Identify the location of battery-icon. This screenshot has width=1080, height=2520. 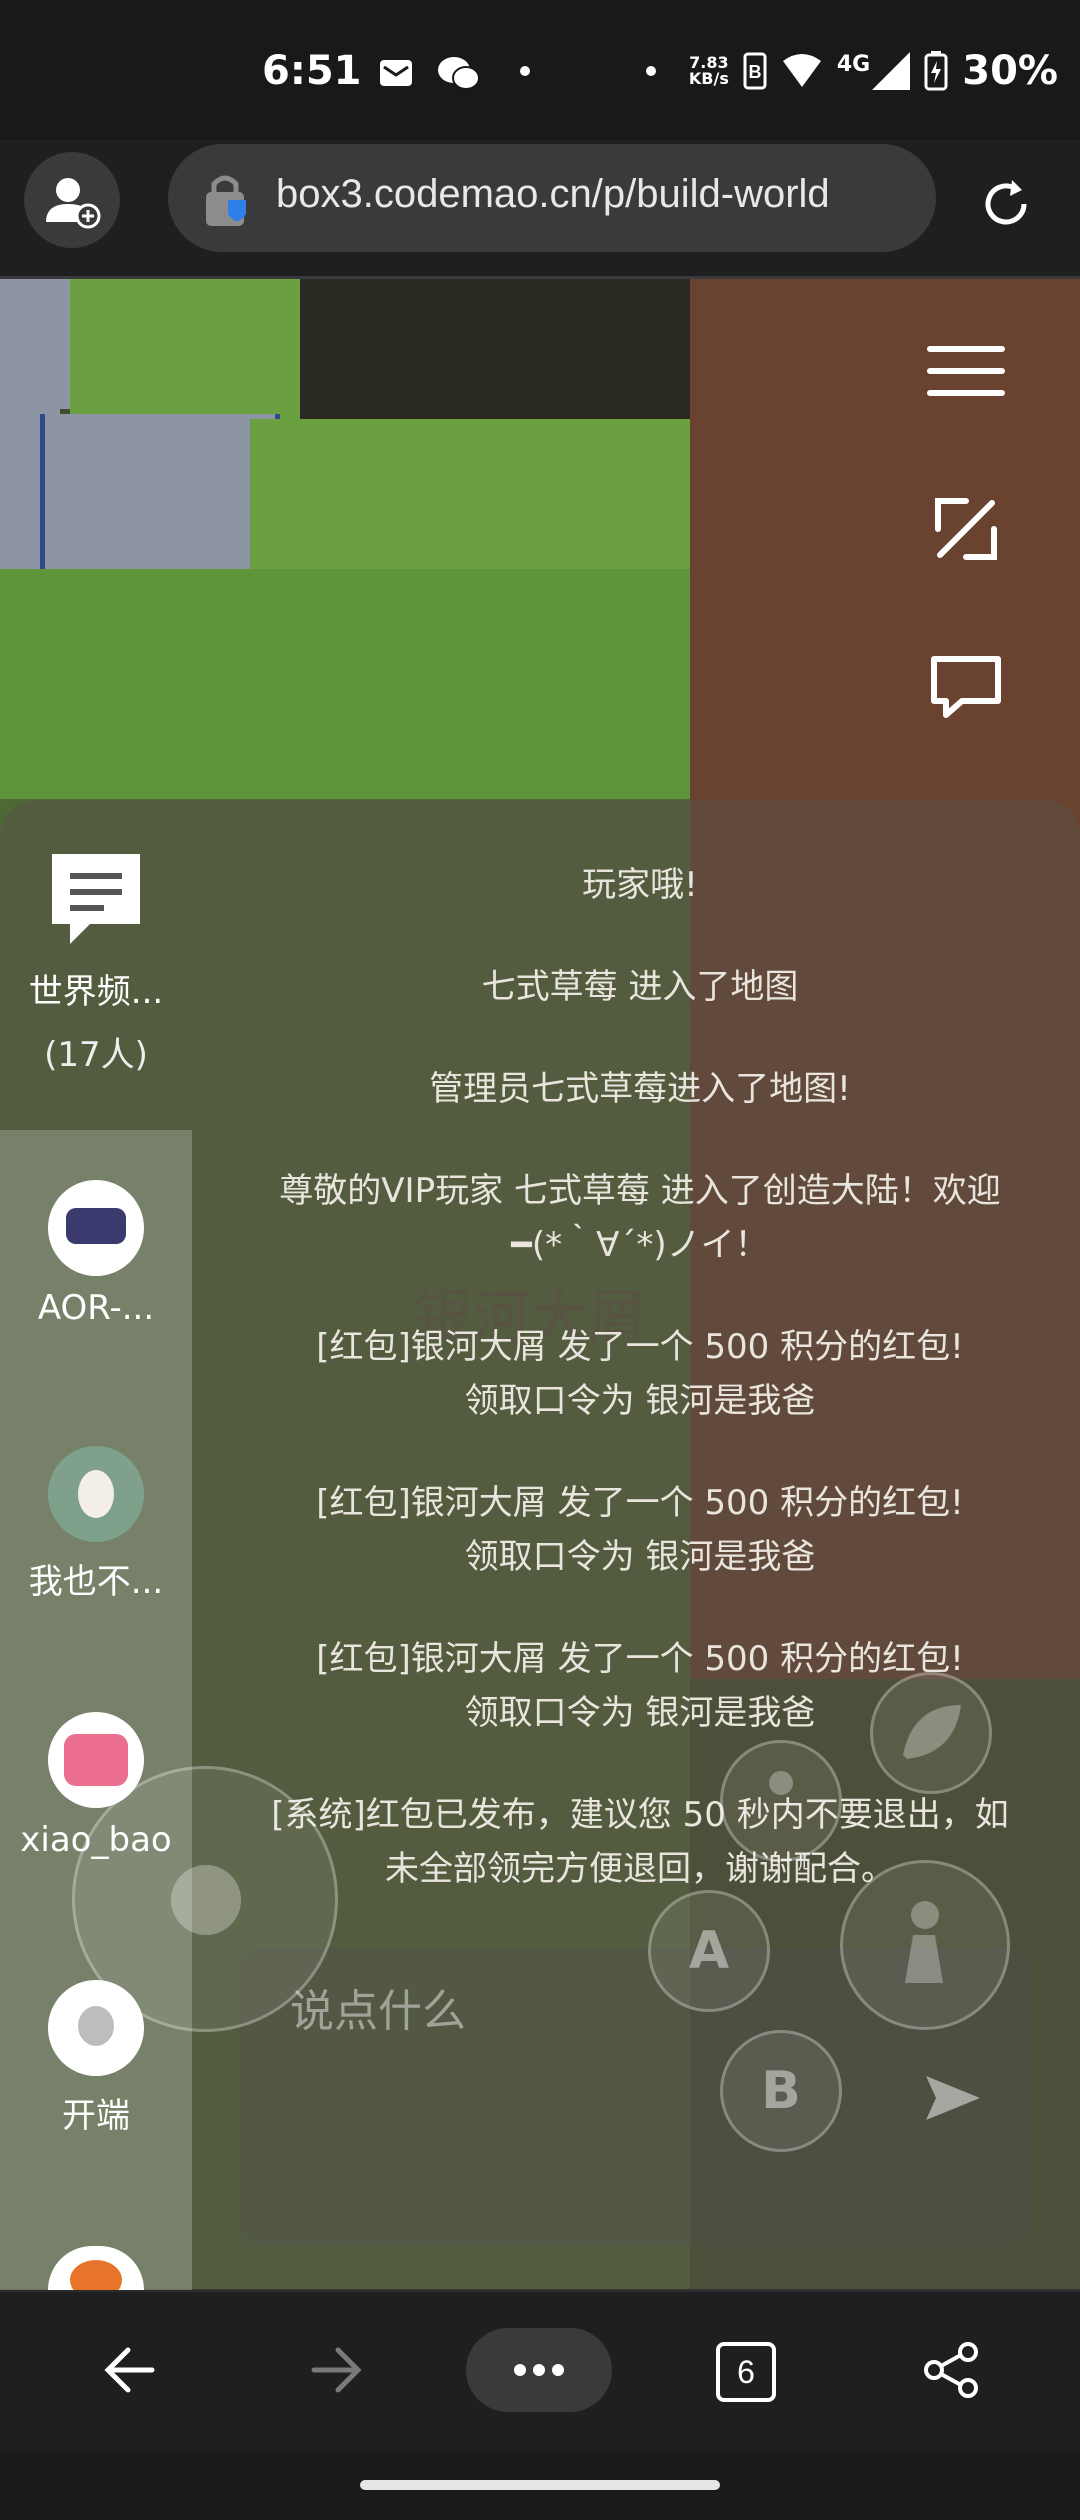
(936, 71).